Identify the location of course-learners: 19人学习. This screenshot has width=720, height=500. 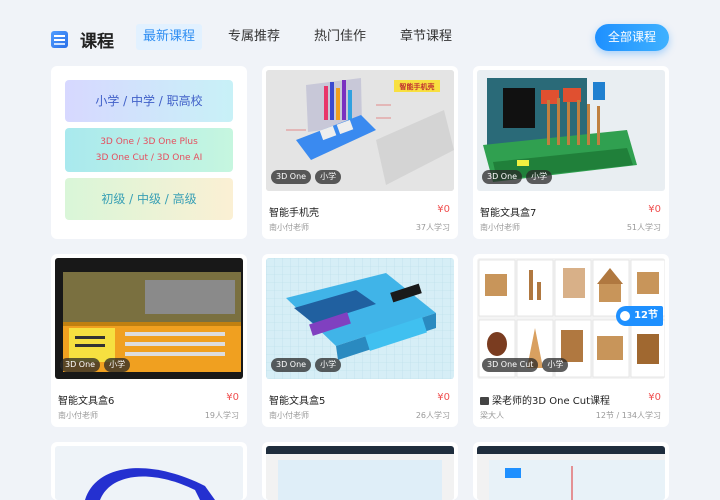
(221, 415).